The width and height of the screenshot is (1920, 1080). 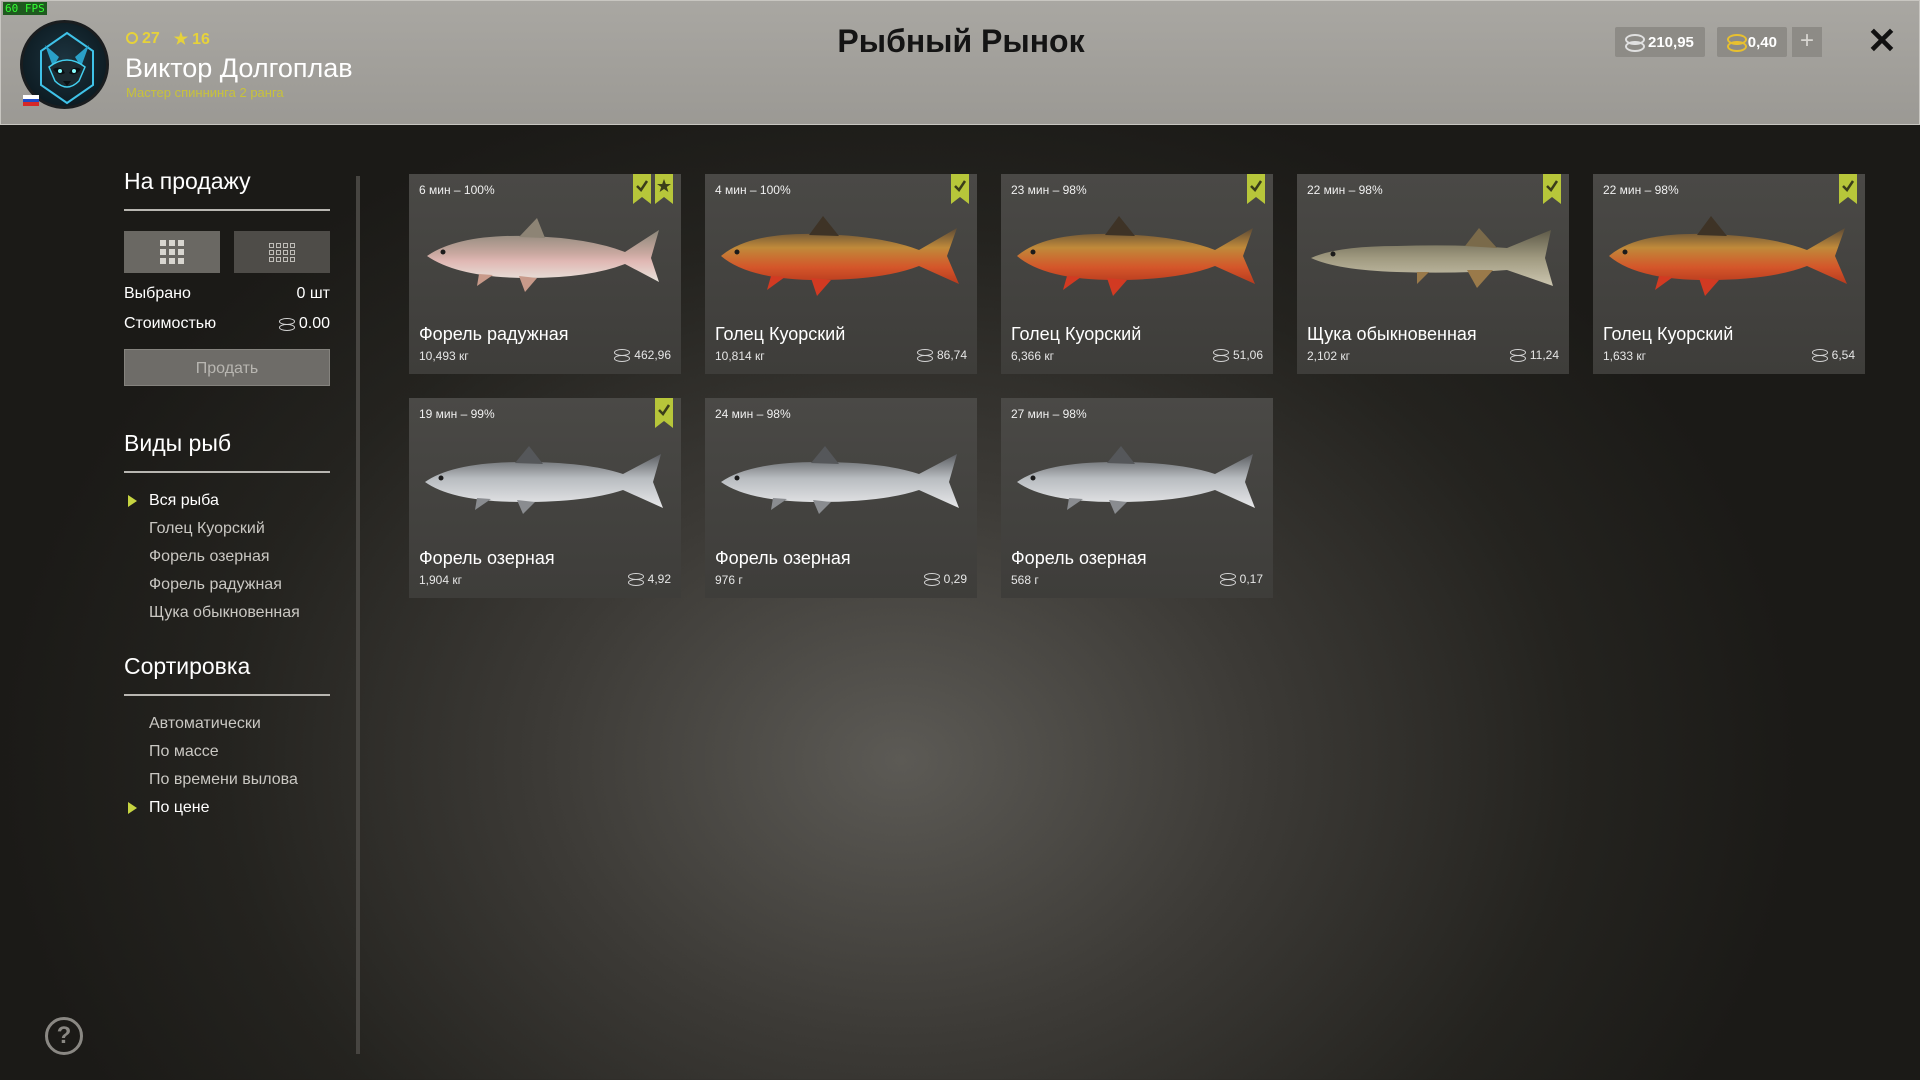 I want to click on fish-card: 23 мин – 98% Голец Куорский 6,366 кг 51,06, so click(x=1137, y=274).